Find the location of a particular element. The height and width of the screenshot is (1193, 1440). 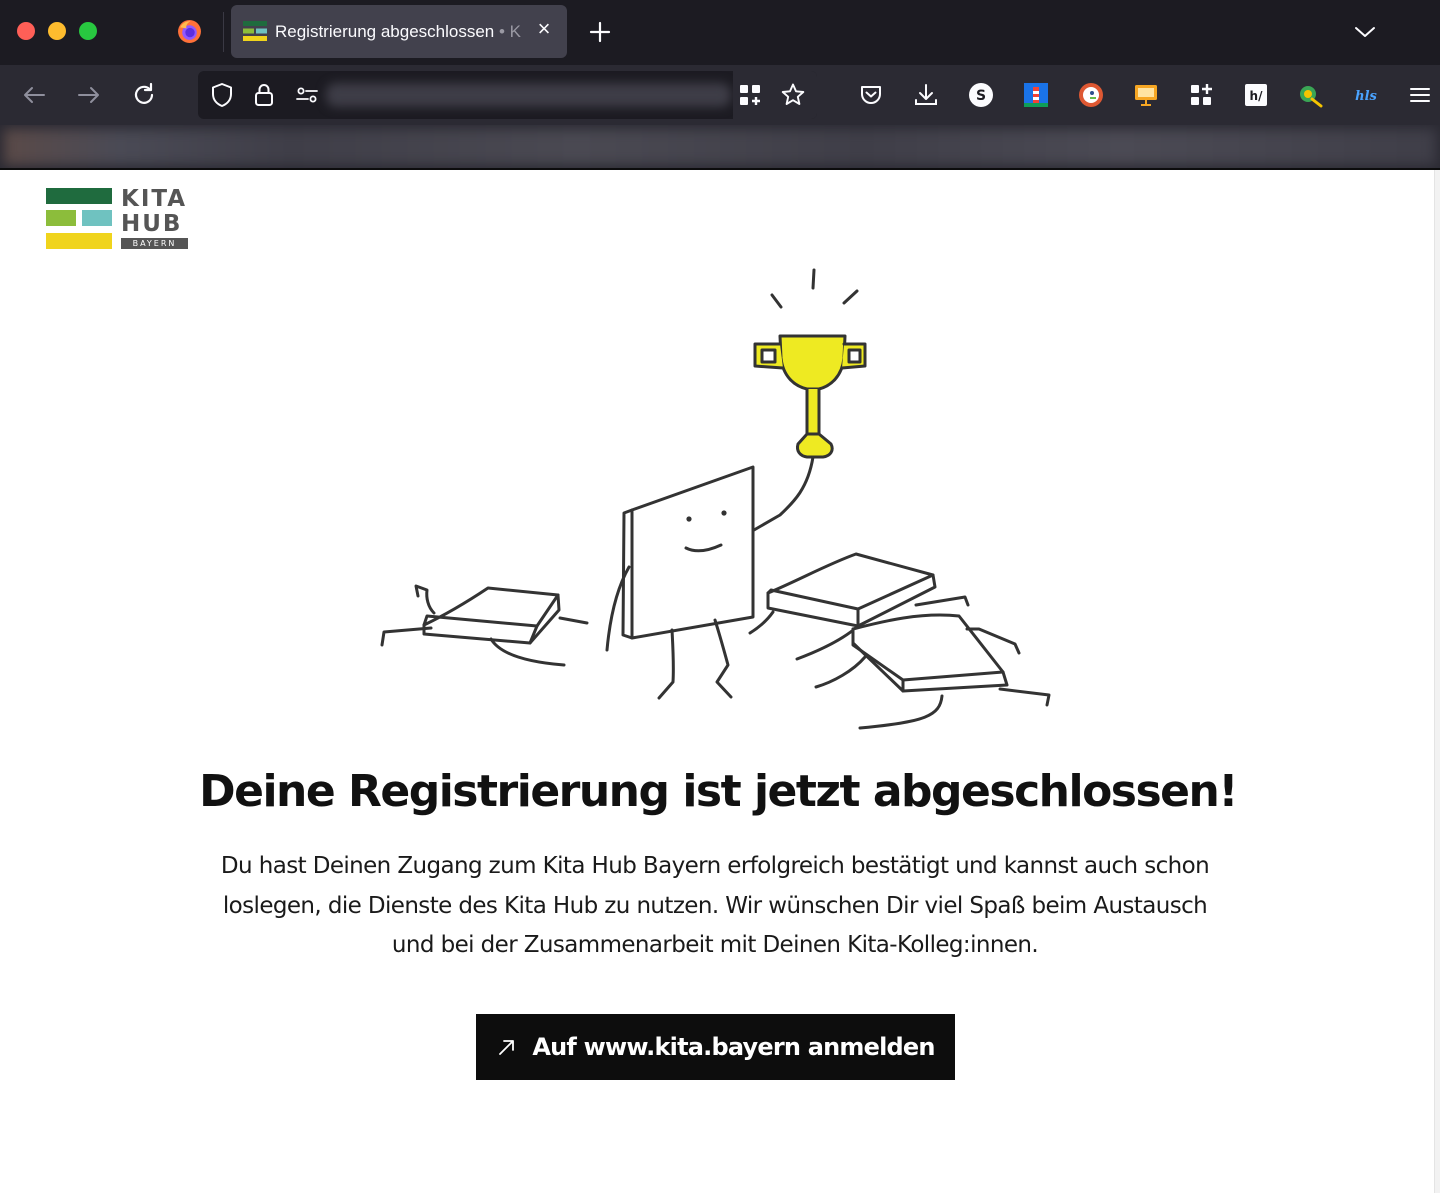

tab-separator is located at coordinates (223, 32).